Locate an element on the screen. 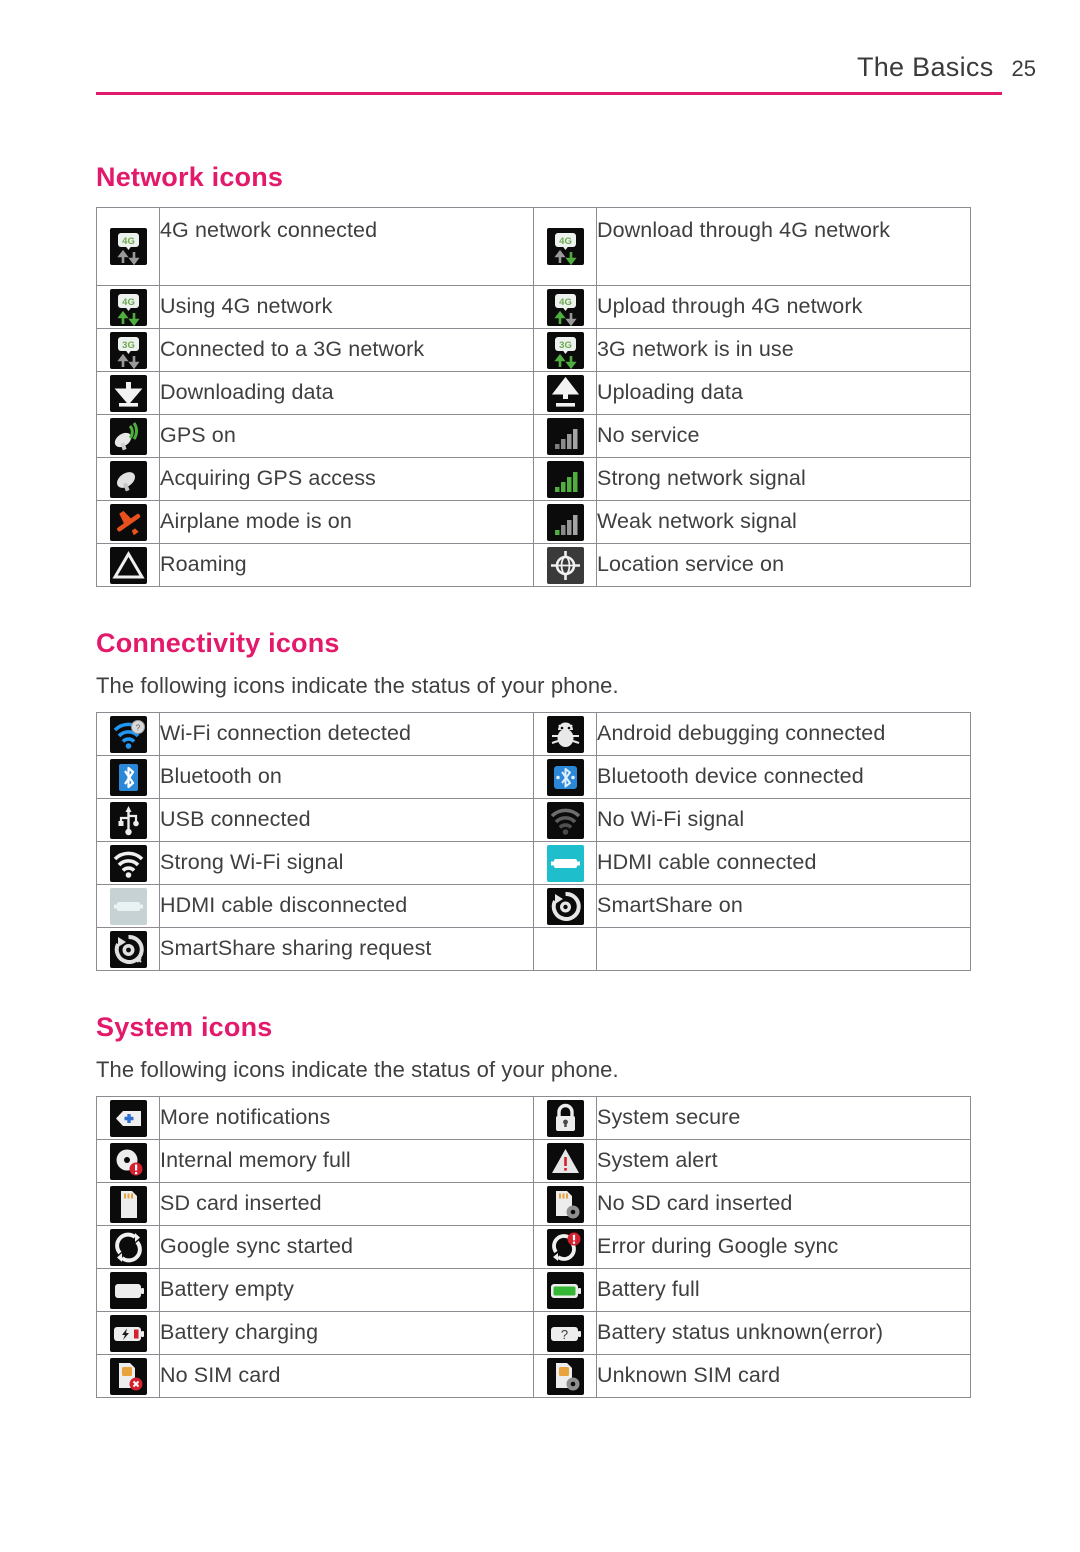  icon-label: HDMI cable connected is located at coordinates (783, 863).